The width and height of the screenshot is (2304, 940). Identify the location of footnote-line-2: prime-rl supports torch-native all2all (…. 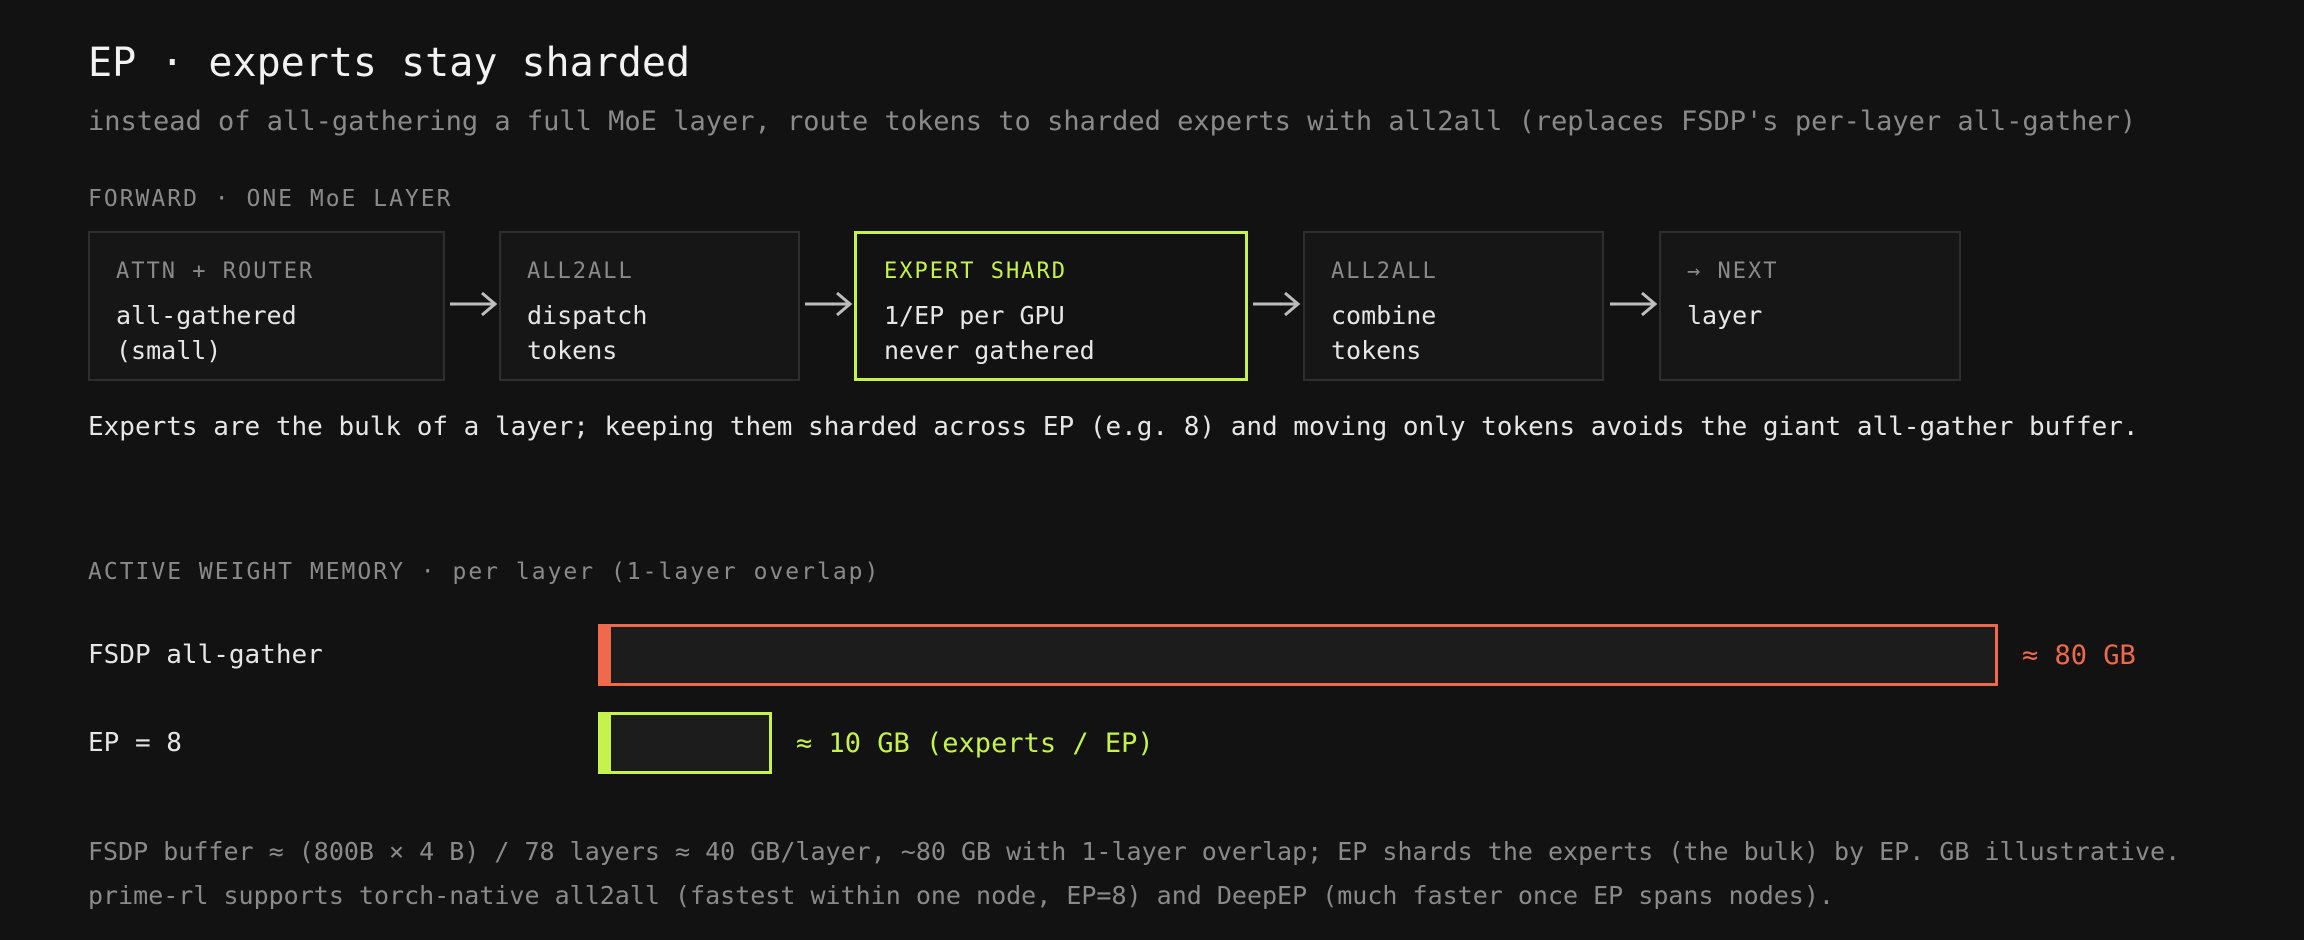
(961, 895).